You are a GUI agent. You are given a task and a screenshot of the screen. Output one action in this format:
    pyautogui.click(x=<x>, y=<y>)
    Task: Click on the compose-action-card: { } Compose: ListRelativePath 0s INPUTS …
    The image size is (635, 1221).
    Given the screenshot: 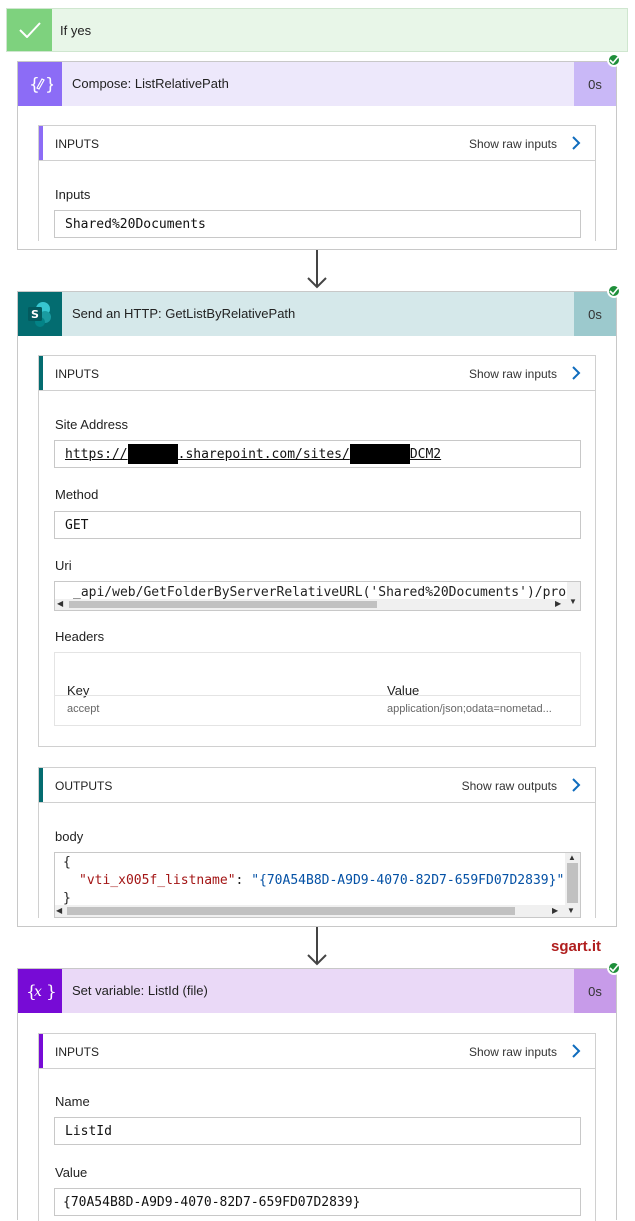 What is the action you would take?
    pyautogui.click(x=317, y=155)
    